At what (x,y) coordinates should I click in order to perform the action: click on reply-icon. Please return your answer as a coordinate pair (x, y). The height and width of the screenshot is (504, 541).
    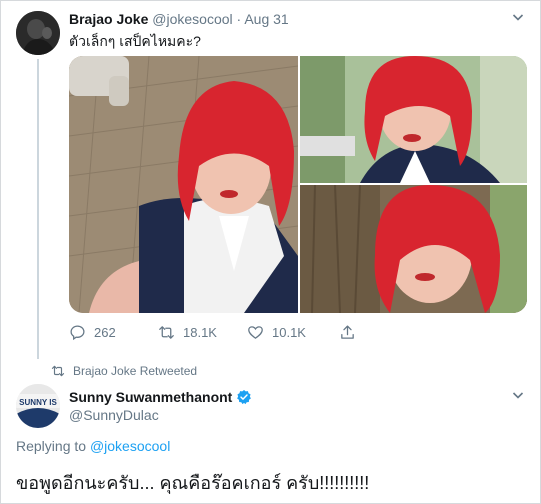
    Looking at the image, I should click on (77, 333).